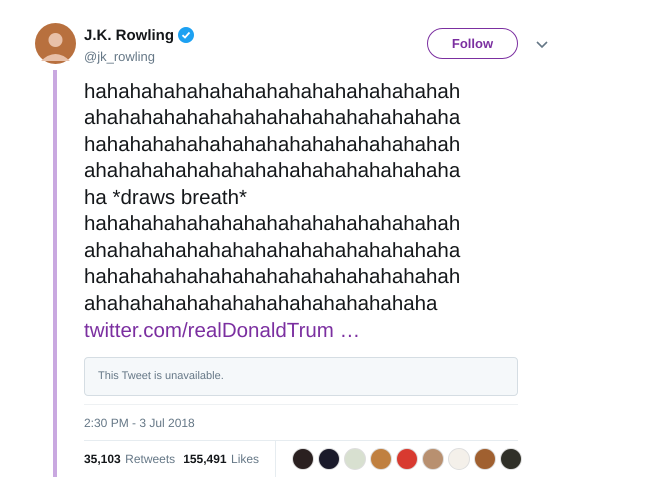 The height and width of the screenshot is (477, 650). I want to click on tweet-text-line: ahahahahahahahahahahahahahahaha, so click(261, 303).